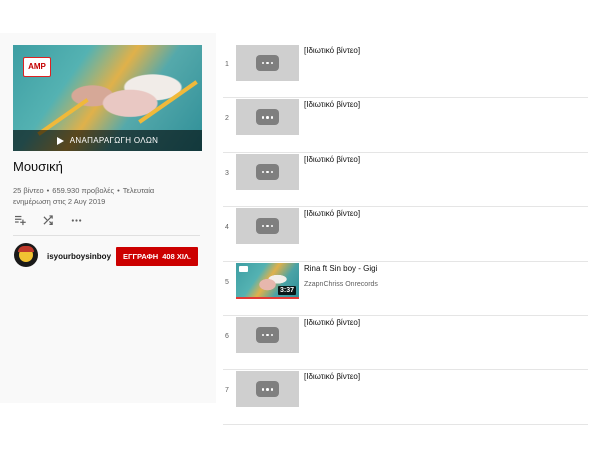  Describe the element at coordinates (79, 256) in the screenshot. I see `channel-name: isyourboysinboy` at that location.